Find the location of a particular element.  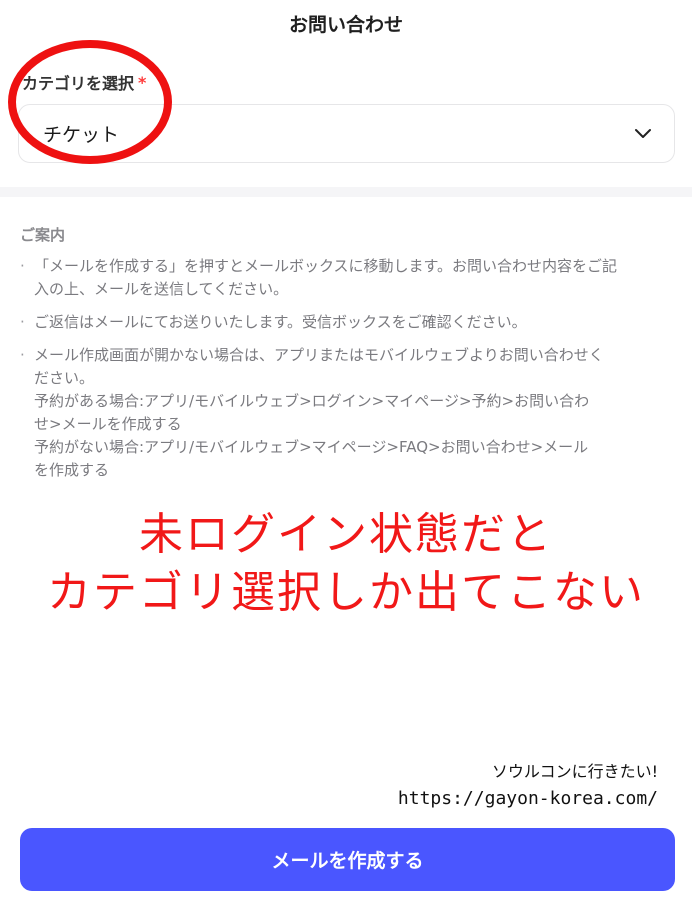

category-label-text: カテゴリを選択 is located at coordinates (78, 83).